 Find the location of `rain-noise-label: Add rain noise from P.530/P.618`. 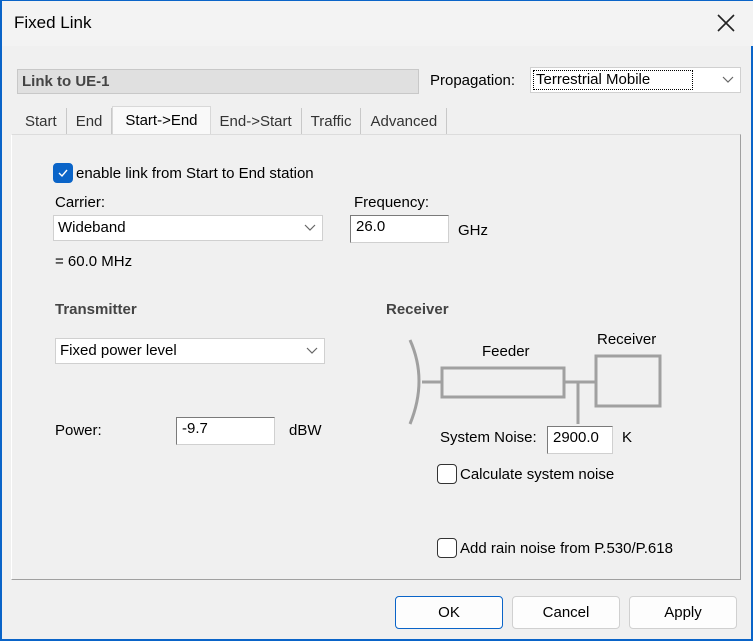

rain-noise-label: Add rain noise from P.530/P.618 is located at coordinates (566, 548).